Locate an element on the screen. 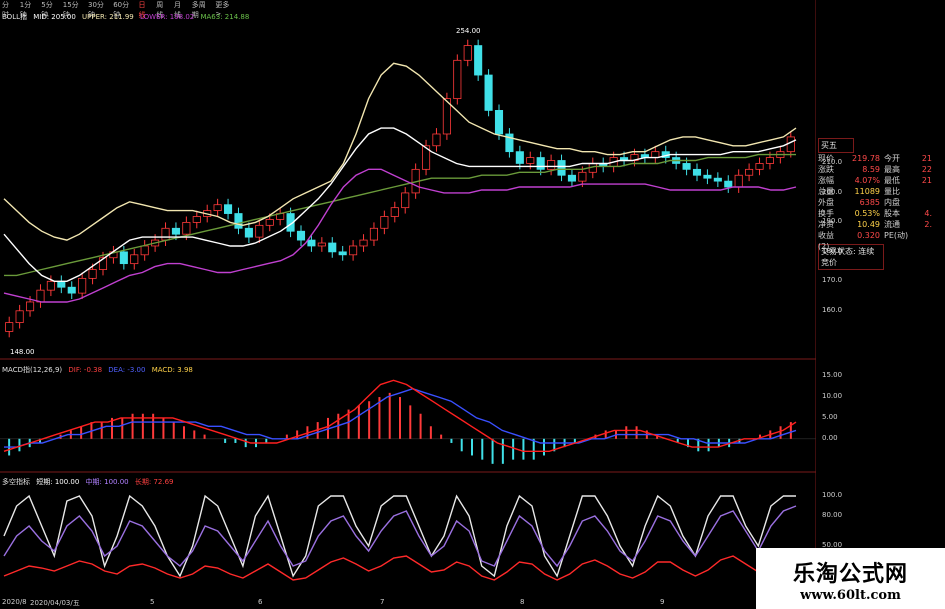  high-price-label: 254.00 is located at coordinates (468, 31).